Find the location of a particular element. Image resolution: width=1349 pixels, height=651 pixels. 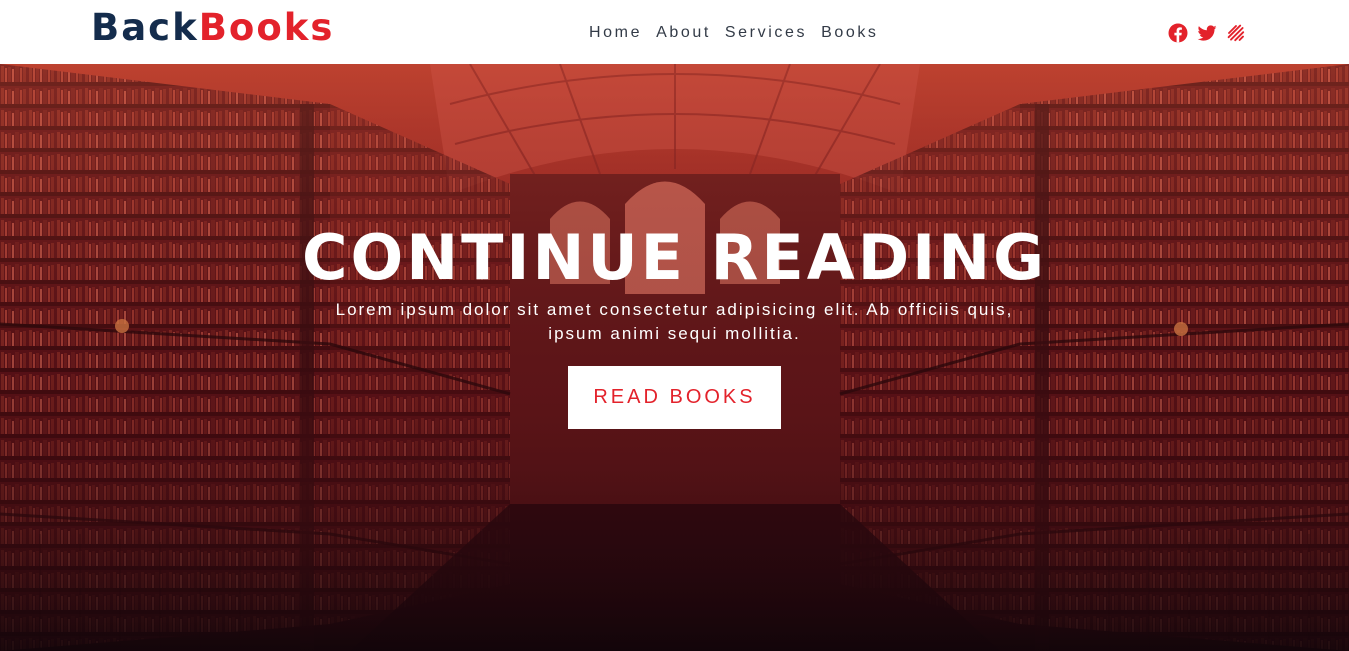

main-nav: Home About Services Books is located at coordinates (734, 33).